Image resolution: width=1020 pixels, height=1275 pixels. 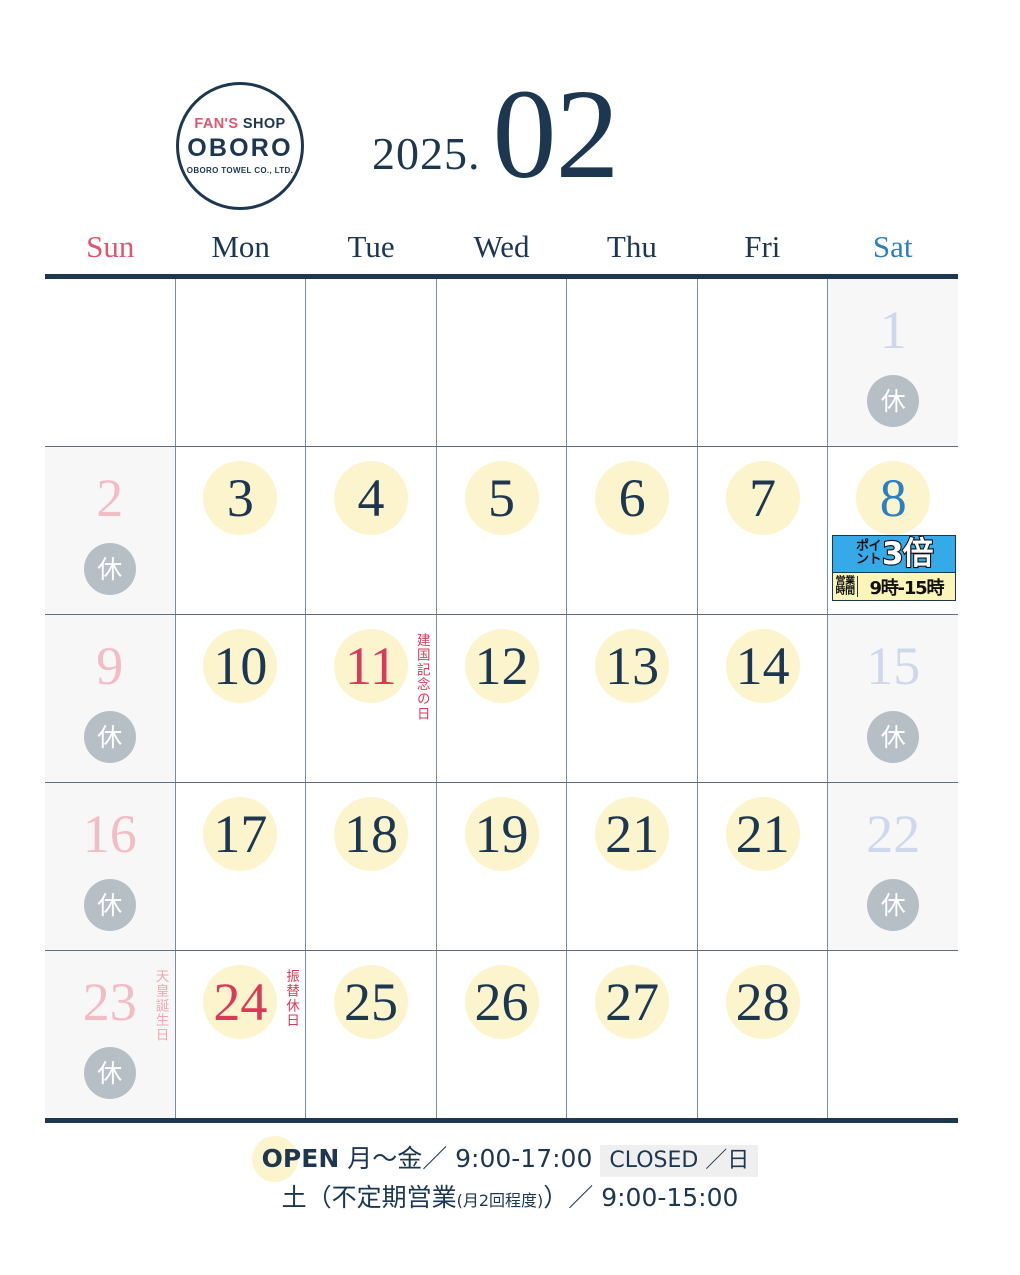 I want to click on weekday-header-wed: Wed, so click(x=501, y=246).